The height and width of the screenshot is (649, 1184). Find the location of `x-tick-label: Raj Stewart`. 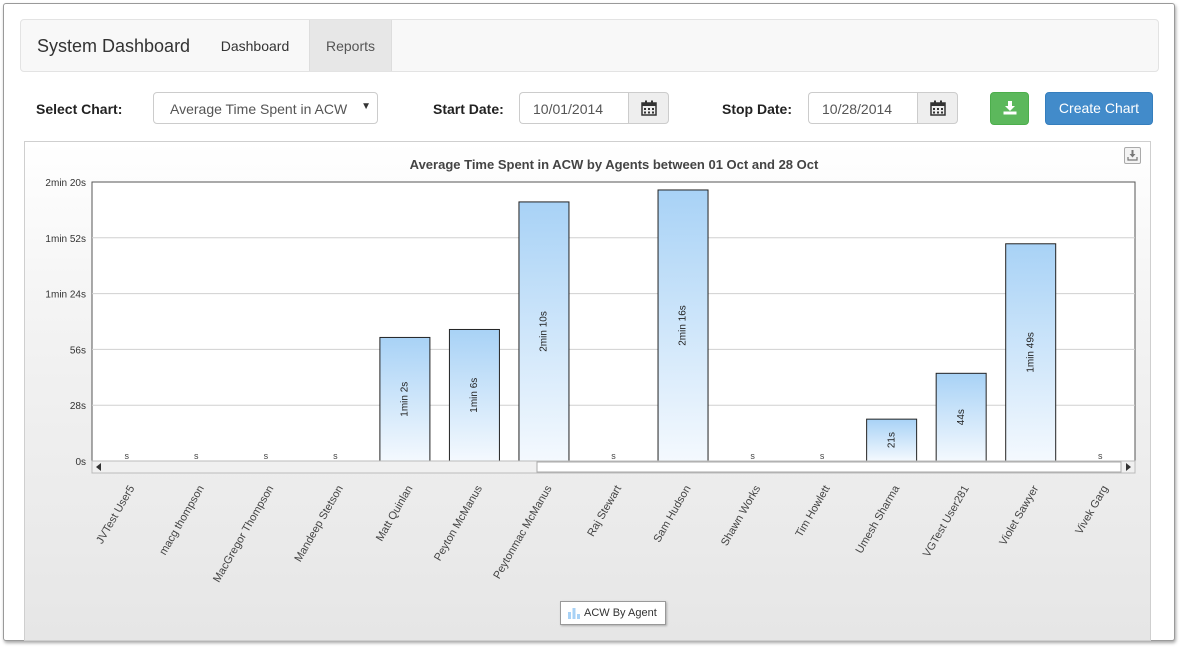

x-tick-label: Raj Stewart is located at coordinates (604, 511).